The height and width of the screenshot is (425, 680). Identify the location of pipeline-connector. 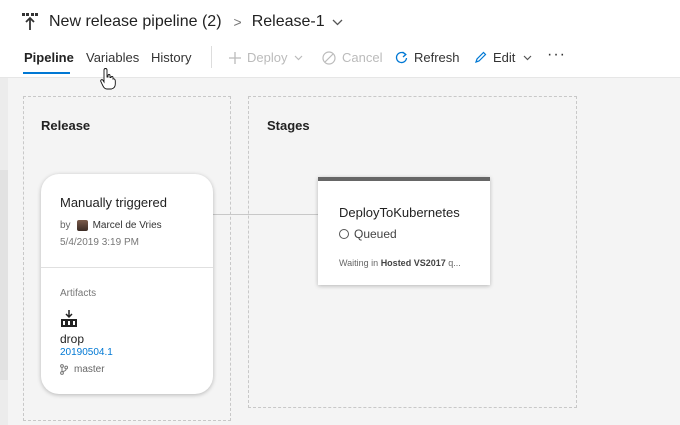
(266, 214).